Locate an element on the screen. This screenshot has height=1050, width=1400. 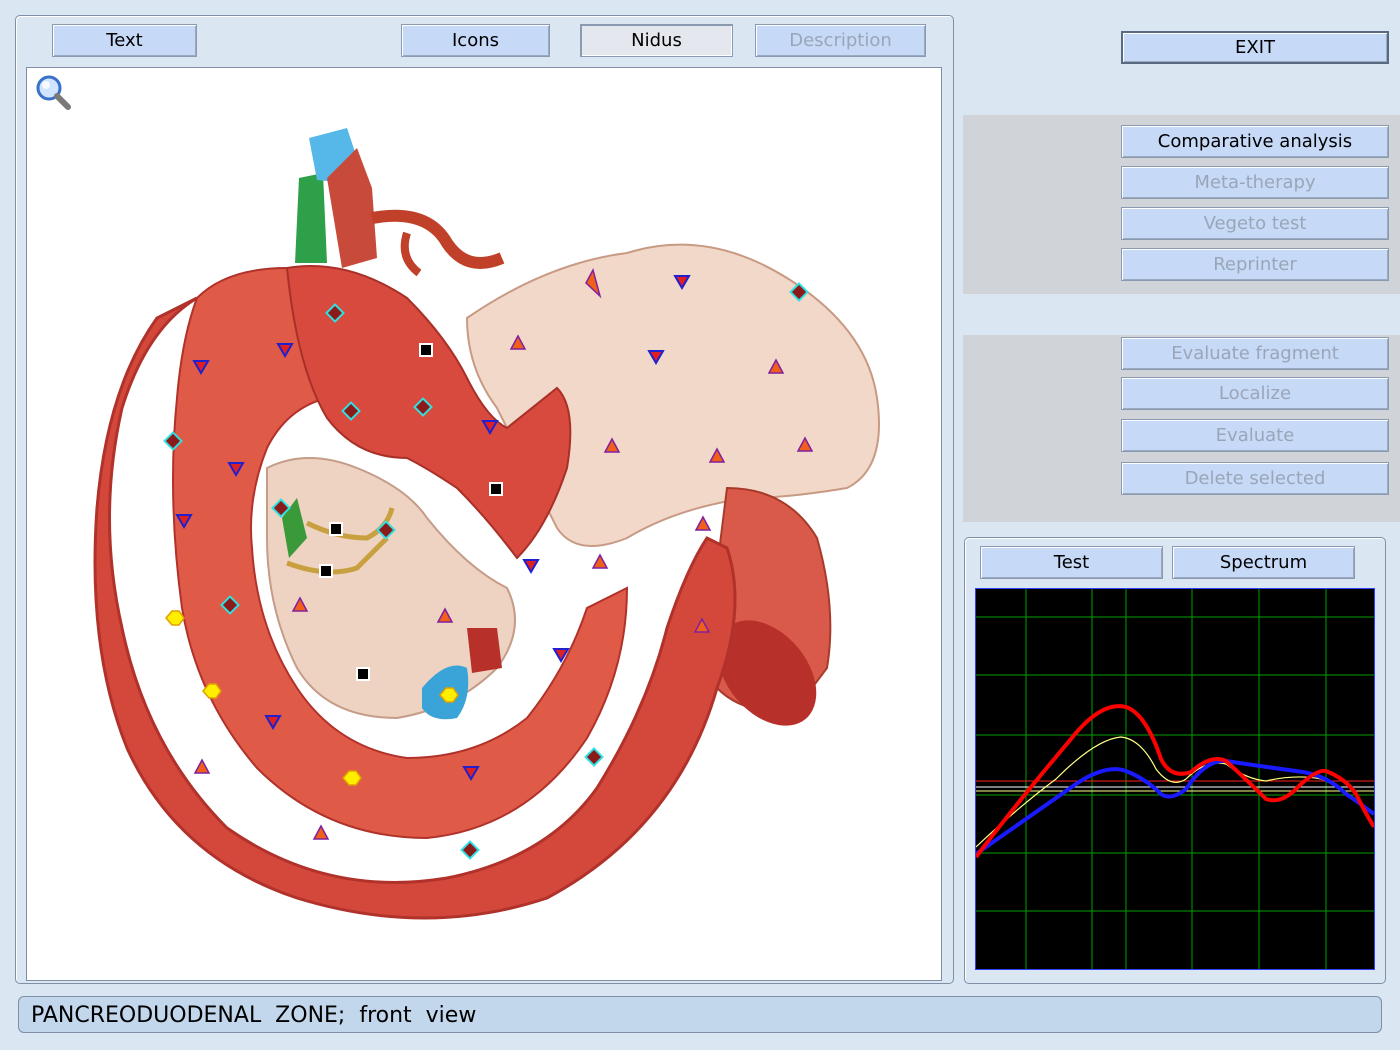
tab-icons: Icons is located at coordinates (475, 40).